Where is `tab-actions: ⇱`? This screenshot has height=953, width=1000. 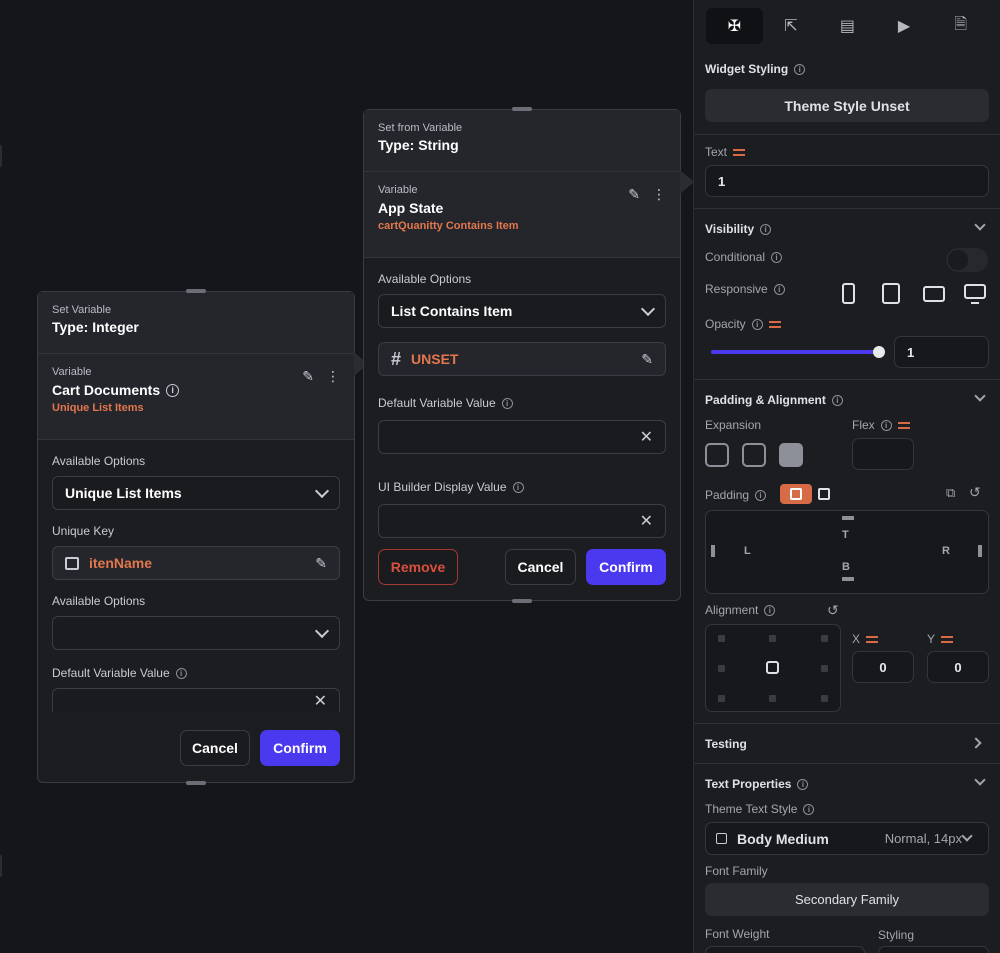 tab-actions: ⇱ is located at coordinates (791, 26).